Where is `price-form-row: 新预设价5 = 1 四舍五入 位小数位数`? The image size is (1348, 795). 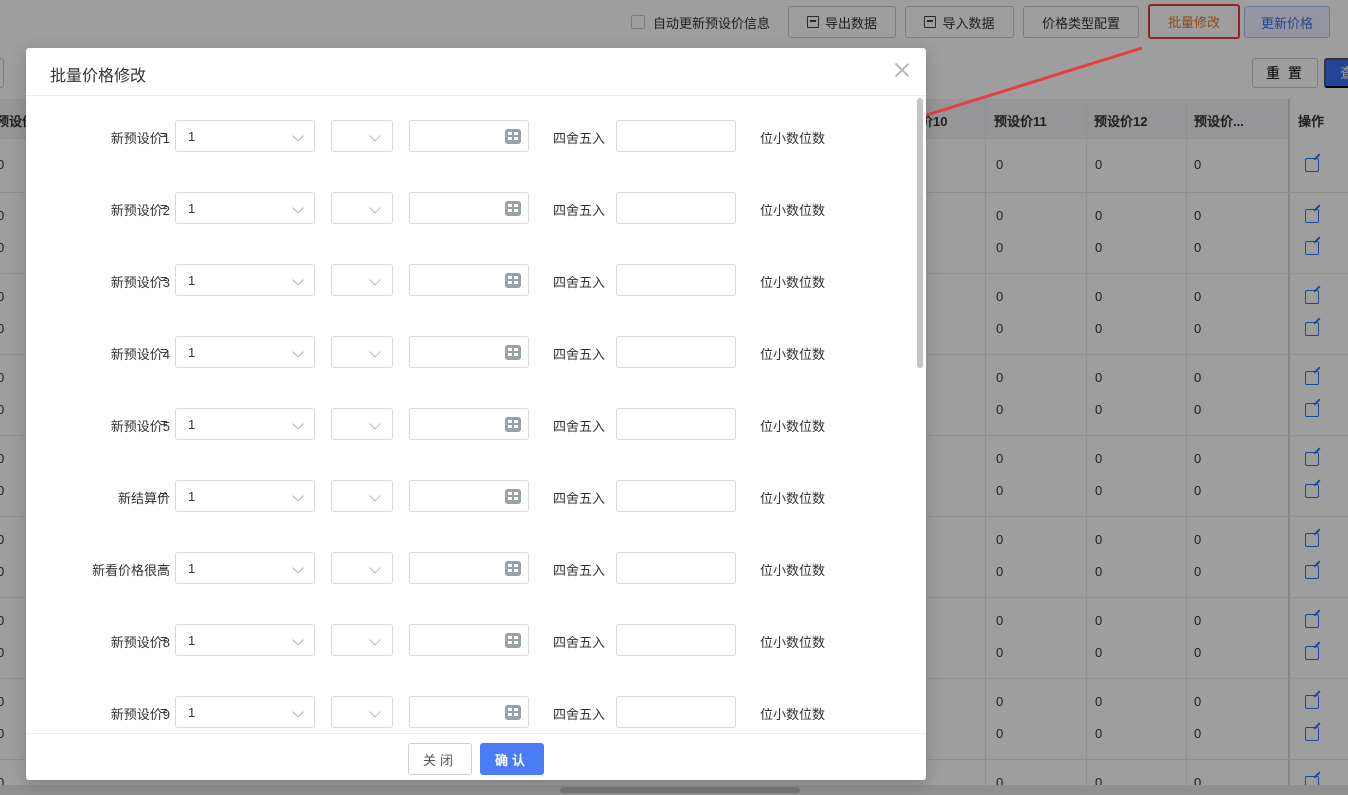 price-form-row: 新预设价5 = 1 四舍五入 位小数位数 is located at coordinates (466, 424).